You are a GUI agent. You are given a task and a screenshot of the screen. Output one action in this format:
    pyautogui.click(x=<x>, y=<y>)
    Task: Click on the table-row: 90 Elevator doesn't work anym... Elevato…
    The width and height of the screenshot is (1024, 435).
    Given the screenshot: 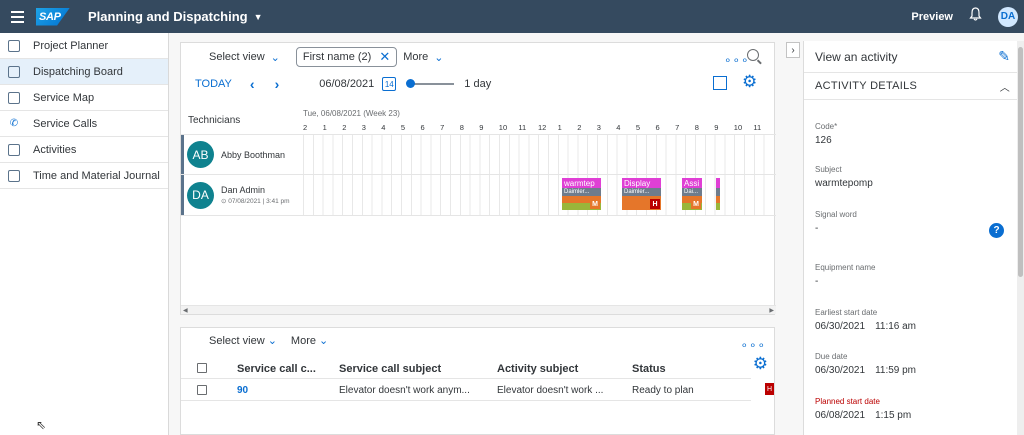 What is the action you would take?
    pyautogui.click(x=466, y=390)
    